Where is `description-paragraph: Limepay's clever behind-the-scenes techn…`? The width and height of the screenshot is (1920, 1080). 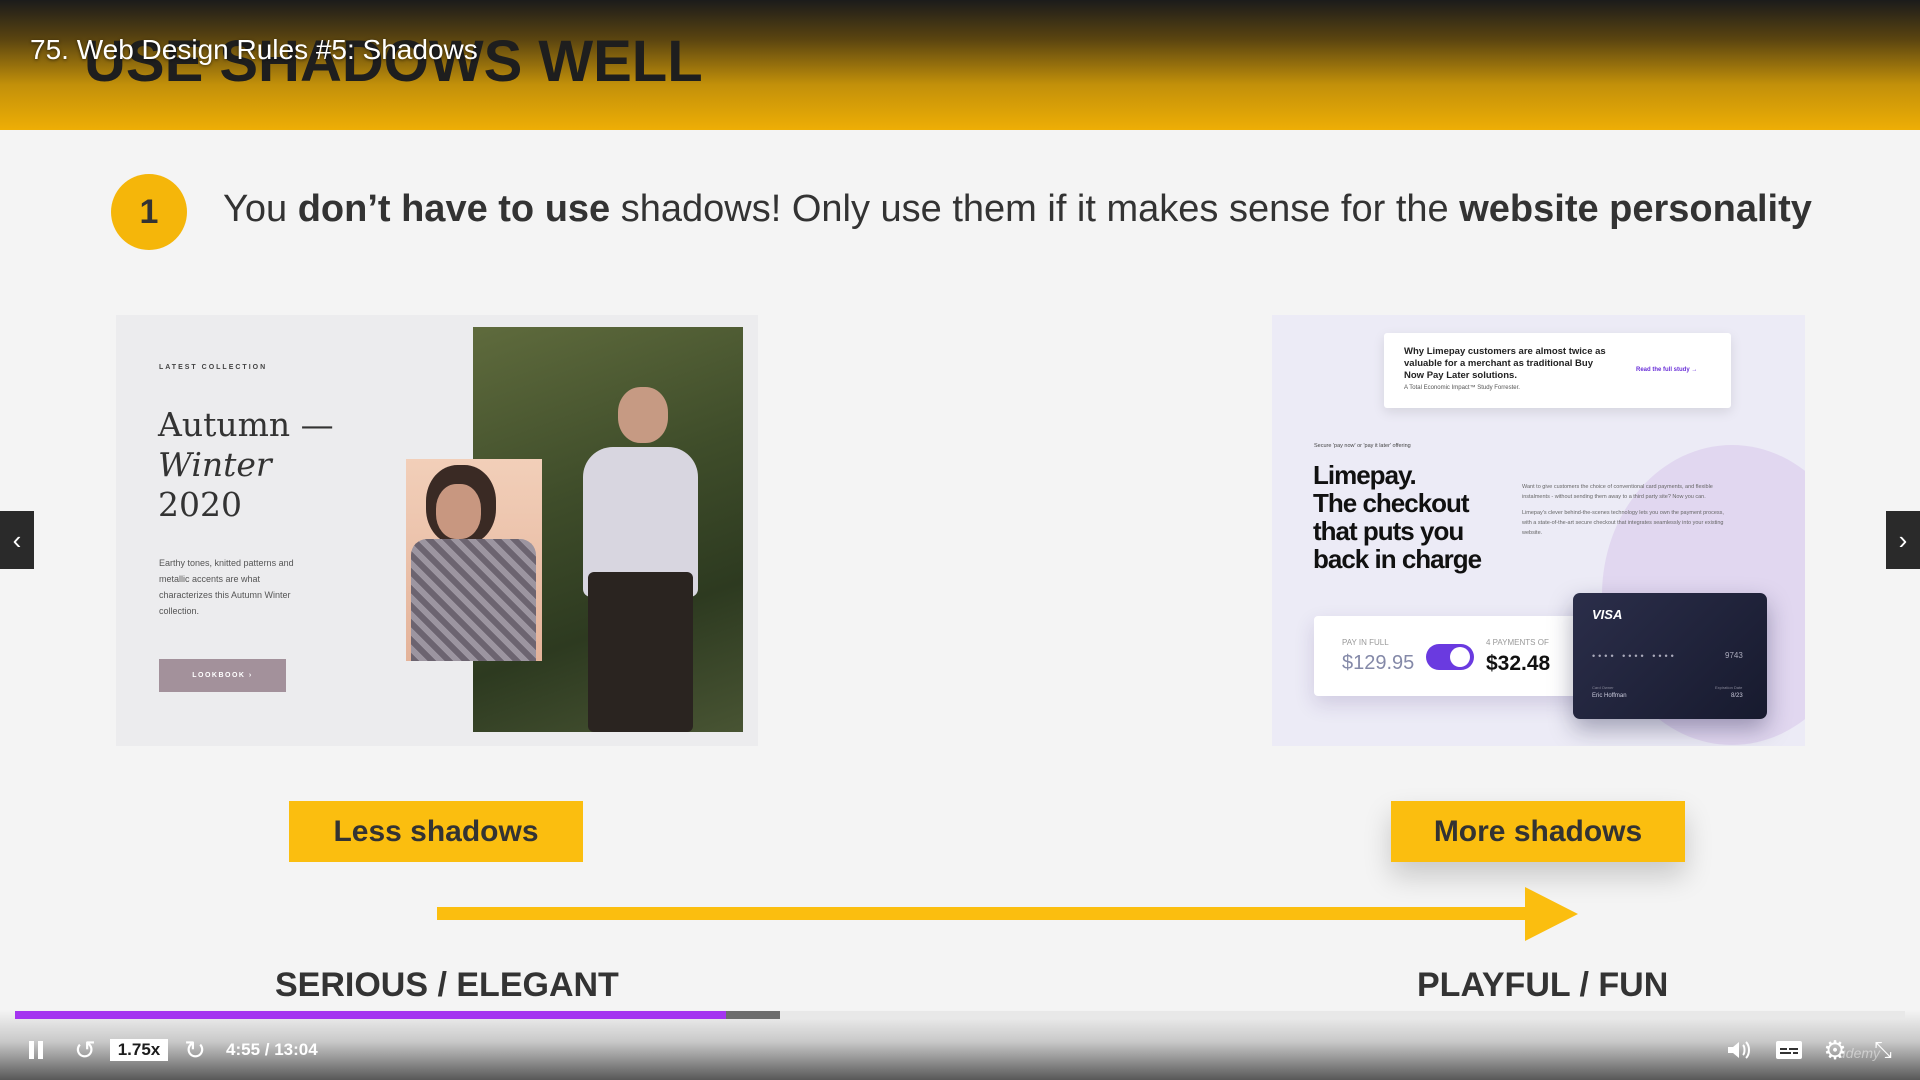 description-paragraph: Limepay's clever behind-the-scenes techn… is located at coordinates (1623, 523).